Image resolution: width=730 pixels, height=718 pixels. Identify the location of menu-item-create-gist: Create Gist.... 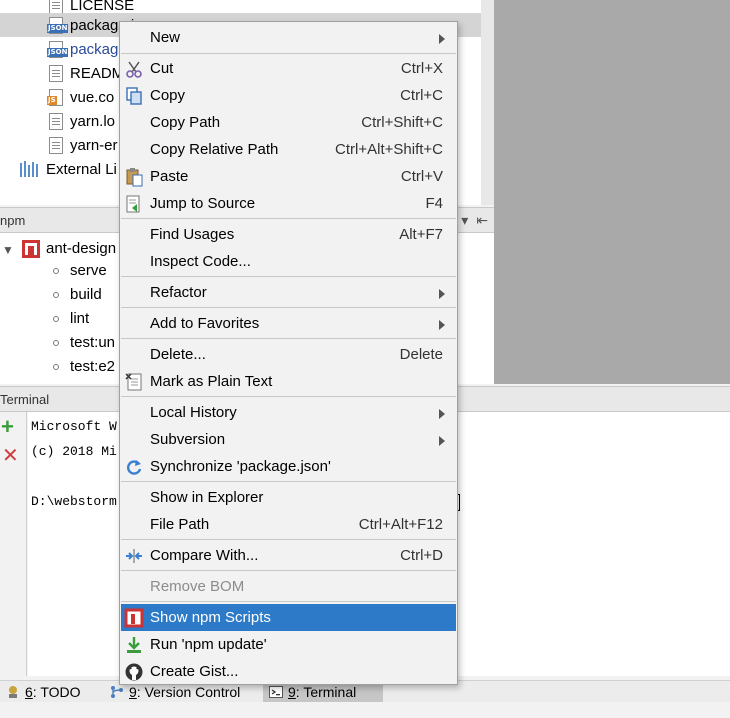
(288, 671).